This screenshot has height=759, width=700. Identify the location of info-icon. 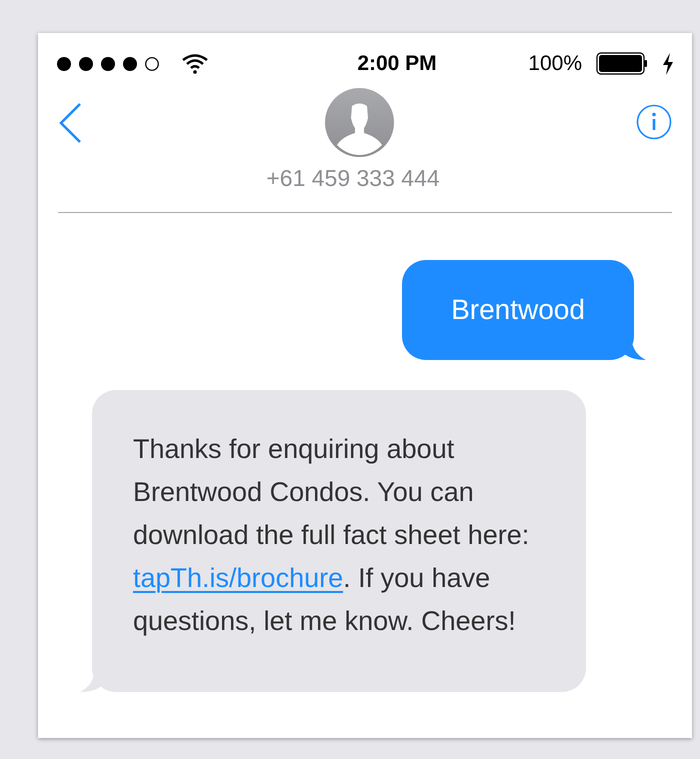
(654, 122).